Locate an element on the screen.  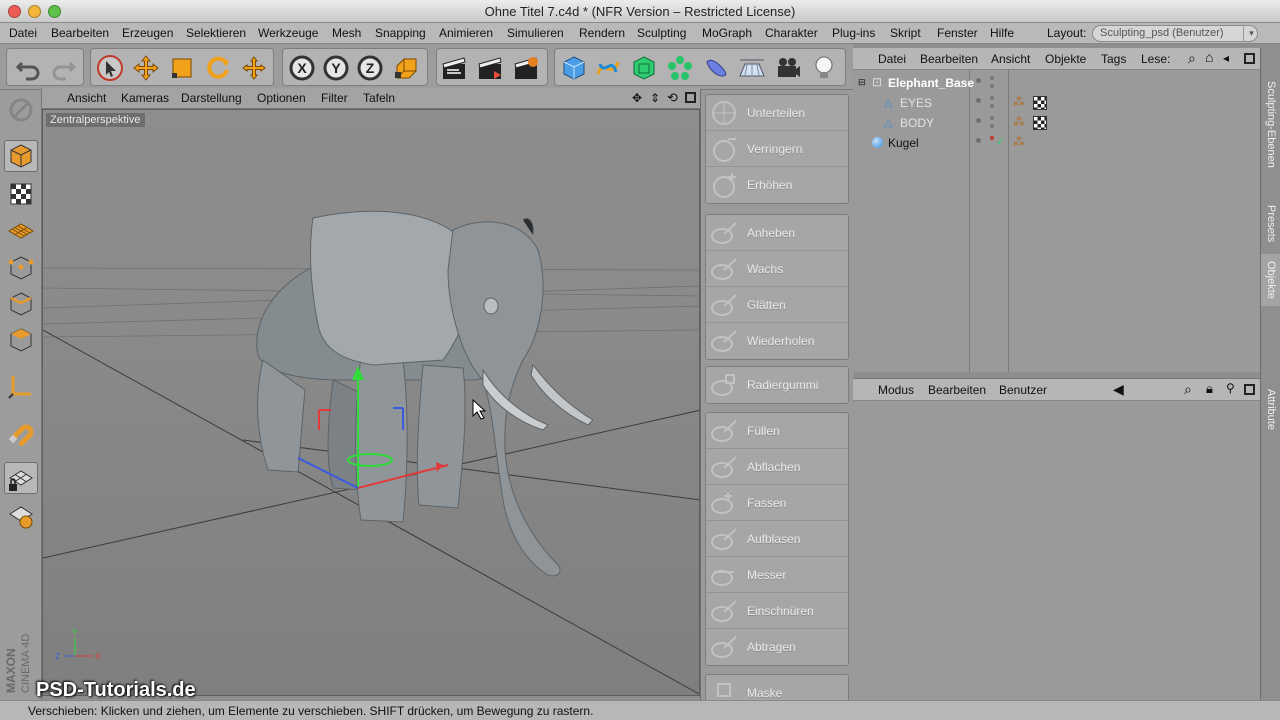
erhoehen-button: Erhöhen is located at coordinates (777, 185).